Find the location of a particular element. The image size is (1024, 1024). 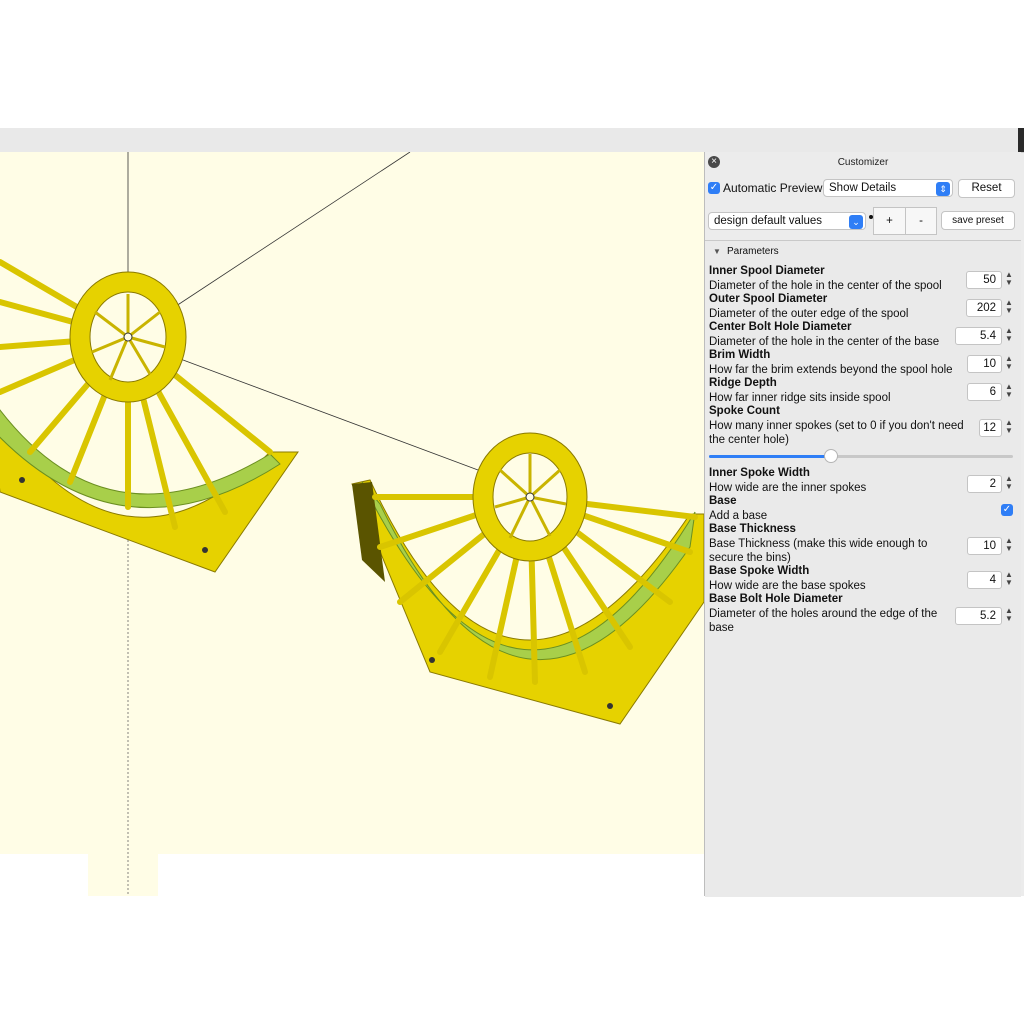

center-bolt-hole-input: 5.4 is located at coordinates (978, 336).